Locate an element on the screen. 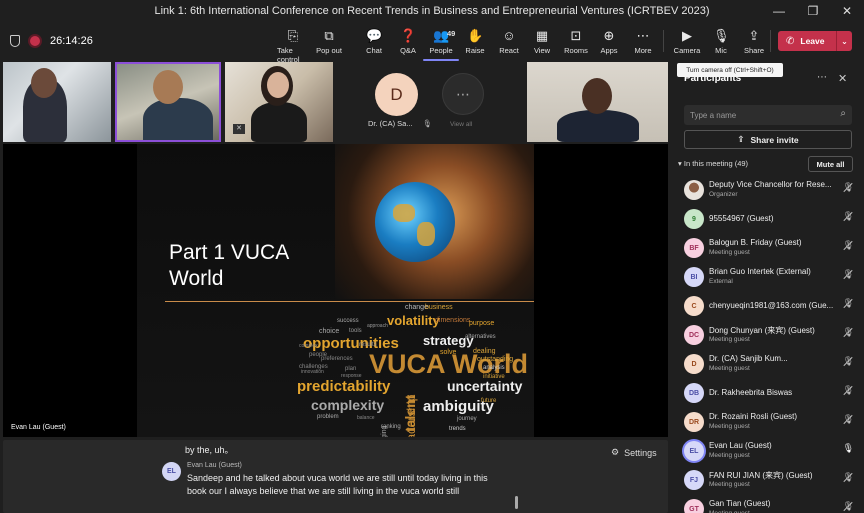 This screenshot has width=864, height=513. take-control-button: ⎘ Take control is located at coordinates (293, 46).